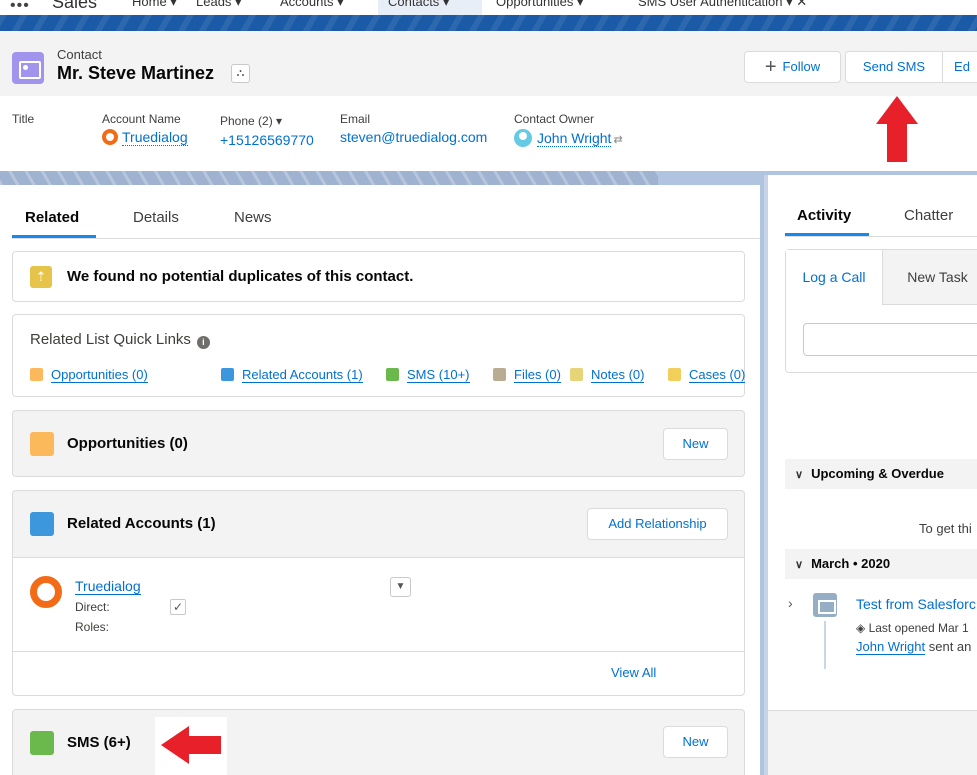  I want to click on opportunities-card: Opportunities (0) New, so click(378, 443).